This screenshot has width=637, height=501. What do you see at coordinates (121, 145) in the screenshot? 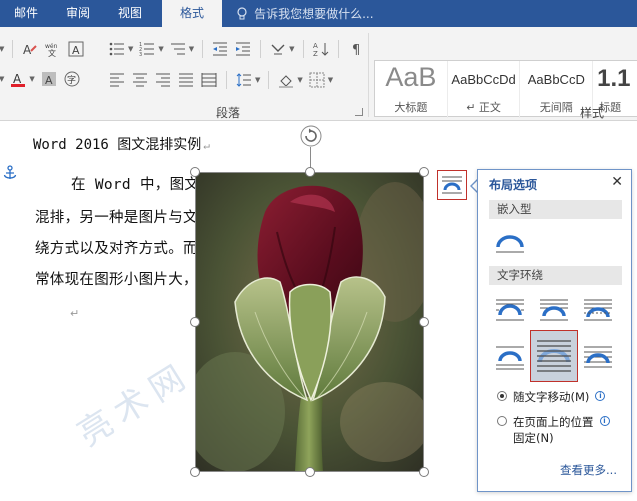
I see `document-title: Word 2016 图文混排实例 ↵` at bounding box center [121, 145].